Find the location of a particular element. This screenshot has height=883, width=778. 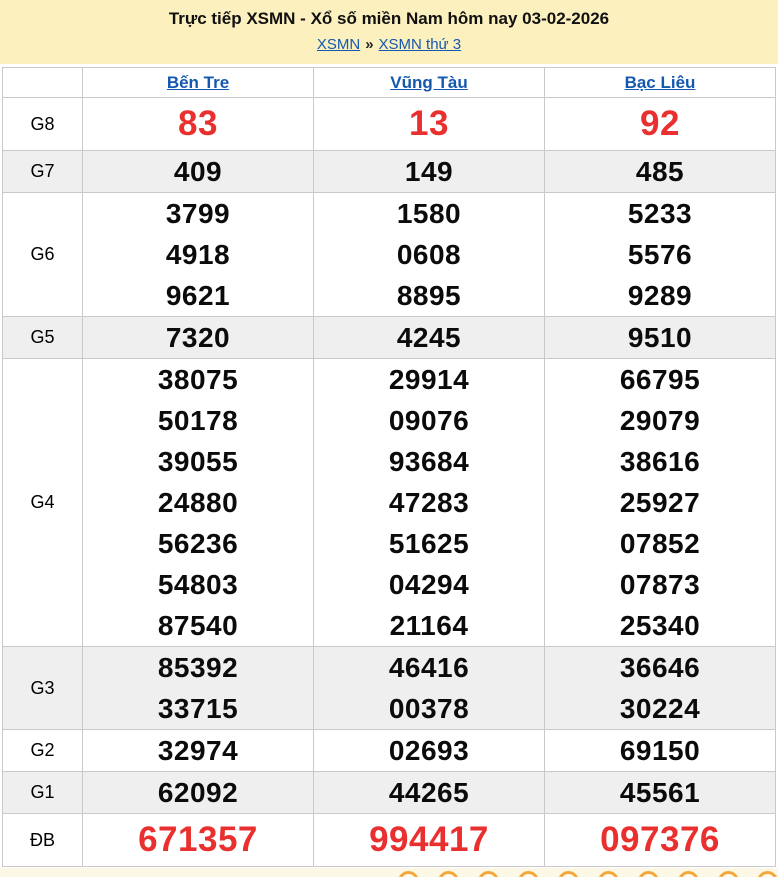

result-number: 93684 is located at coordinates (429, 461).